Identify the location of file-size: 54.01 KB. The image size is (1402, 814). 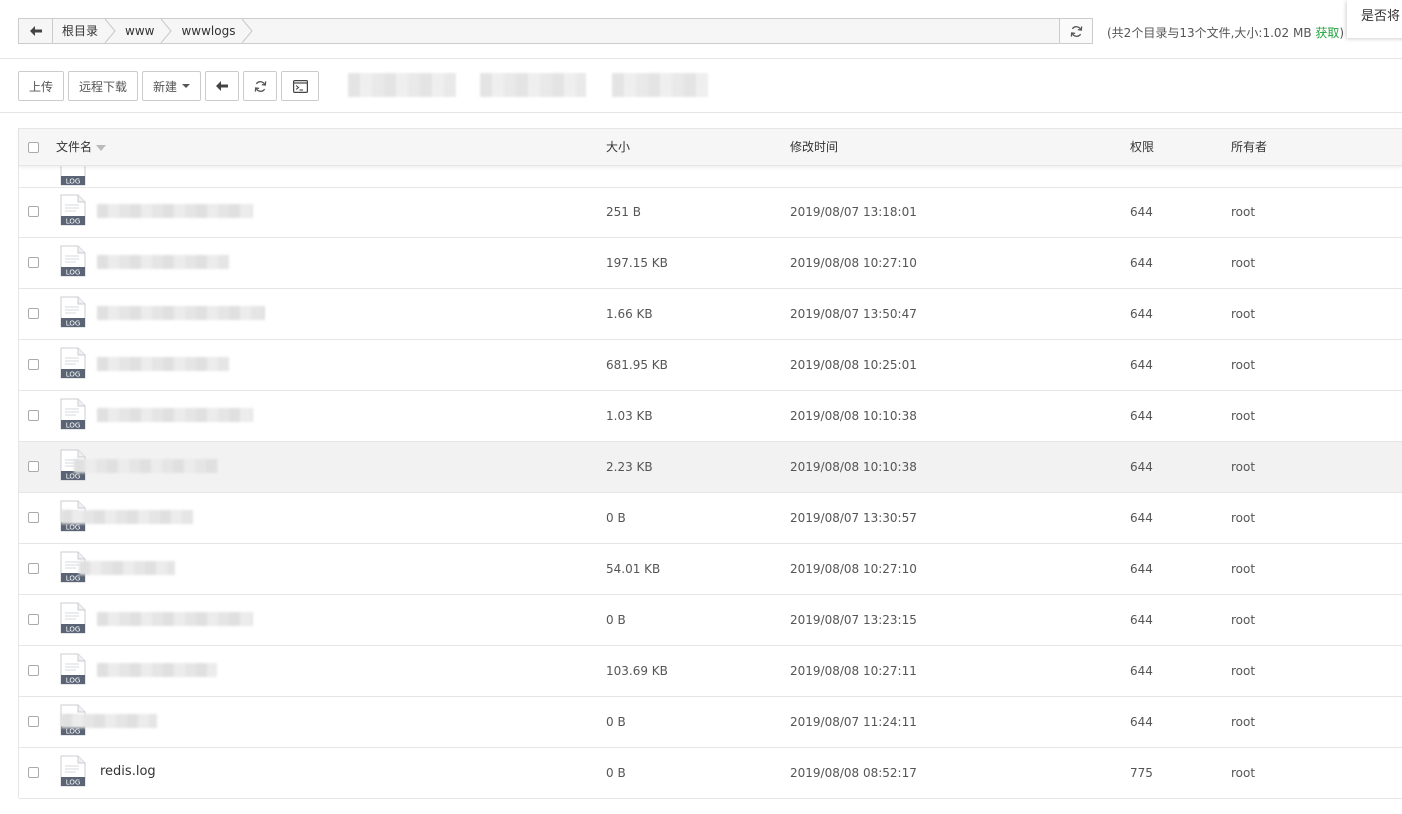
(633, 569).